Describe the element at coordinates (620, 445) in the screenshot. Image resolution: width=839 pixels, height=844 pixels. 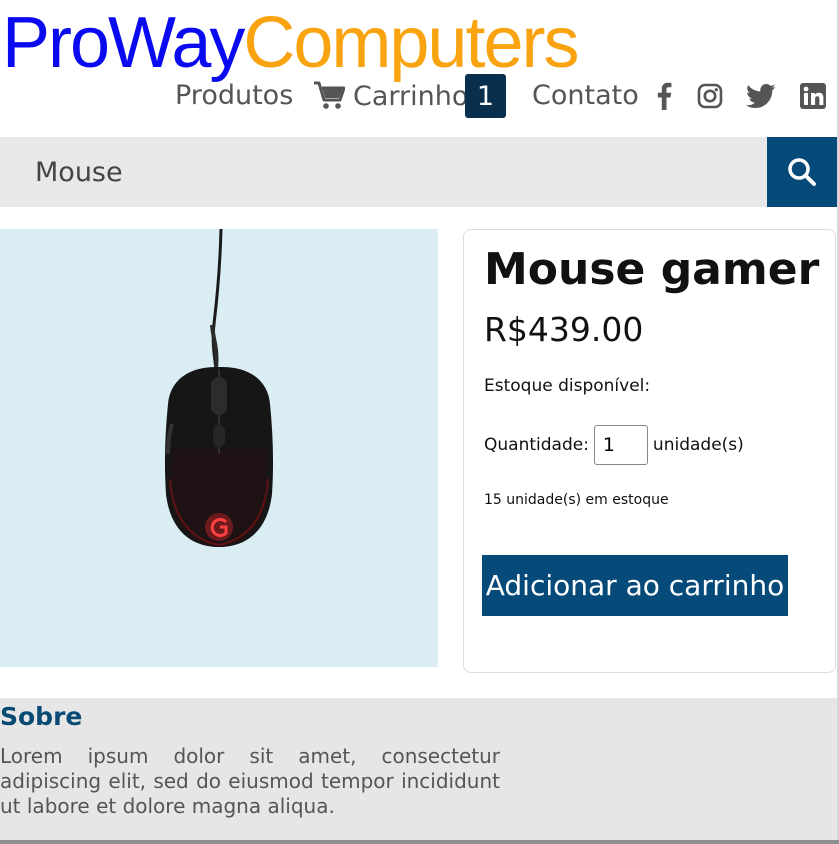
I see `quantity-input` at that location.